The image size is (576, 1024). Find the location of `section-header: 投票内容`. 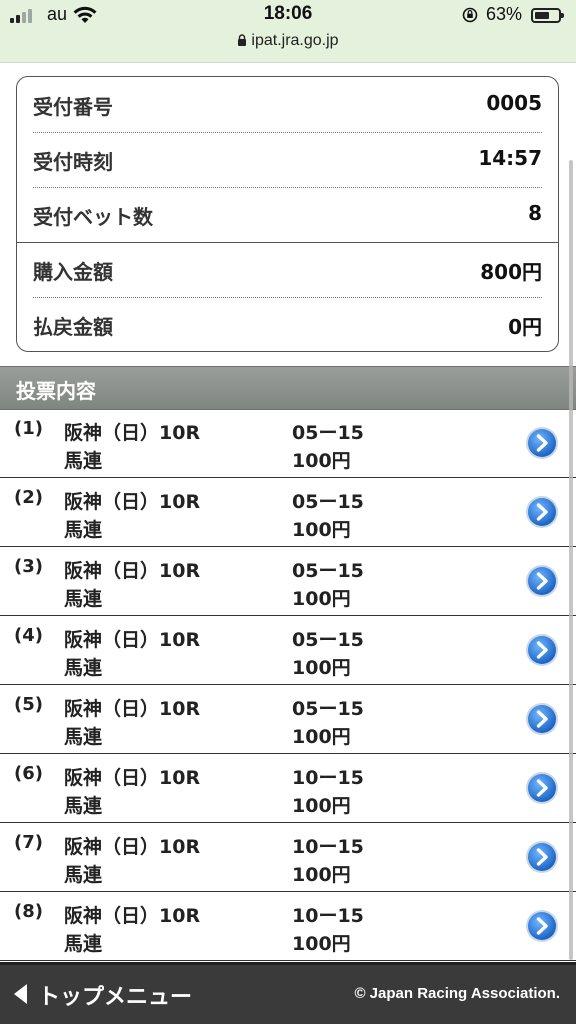

section-header: 投票内容 is located at coordinates (288, 388).